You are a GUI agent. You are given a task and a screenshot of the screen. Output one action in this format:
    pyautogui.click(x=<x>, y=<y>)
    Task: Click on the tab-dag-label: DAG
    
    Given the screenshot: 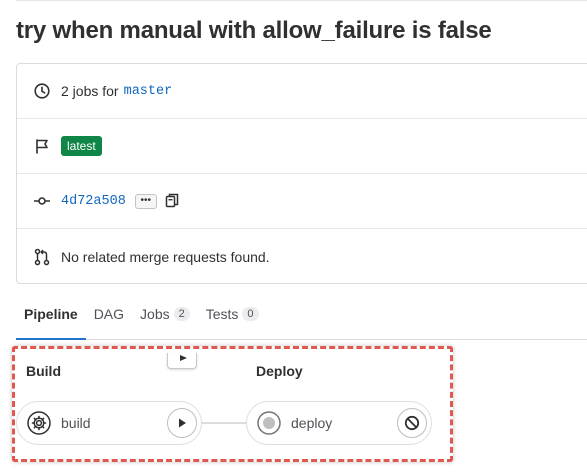 What is the action you would take?
    pyautogui.click(x=109, y=314)
    